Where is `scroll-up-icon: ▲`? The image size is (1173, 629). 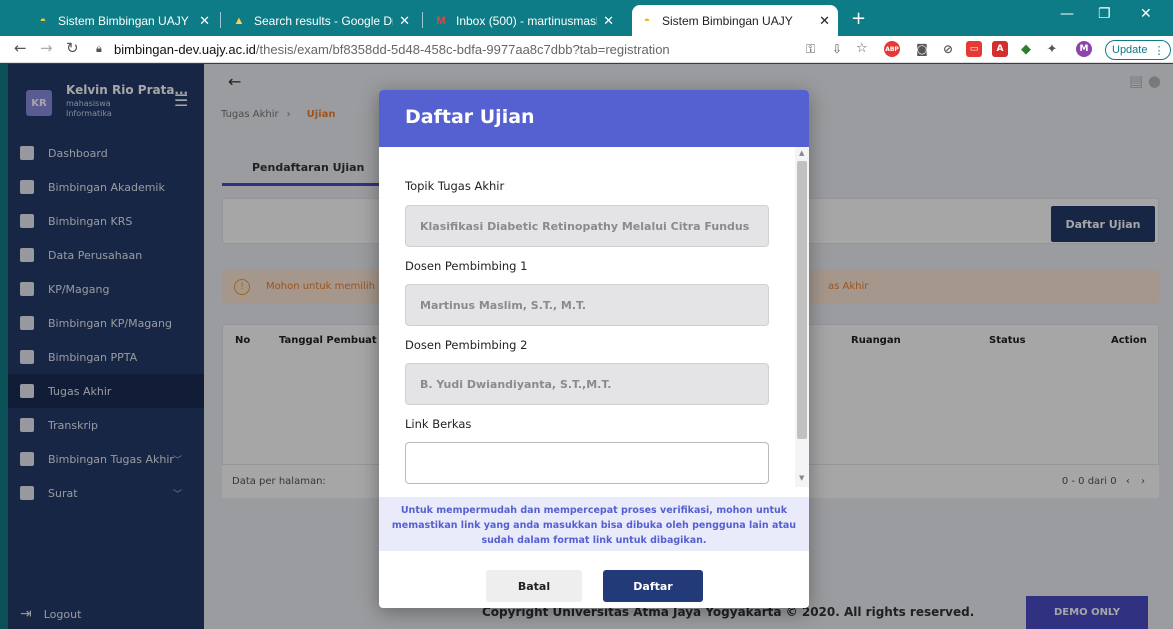 scroll-up-icon: ▲ is located at coordinates (801, 153).